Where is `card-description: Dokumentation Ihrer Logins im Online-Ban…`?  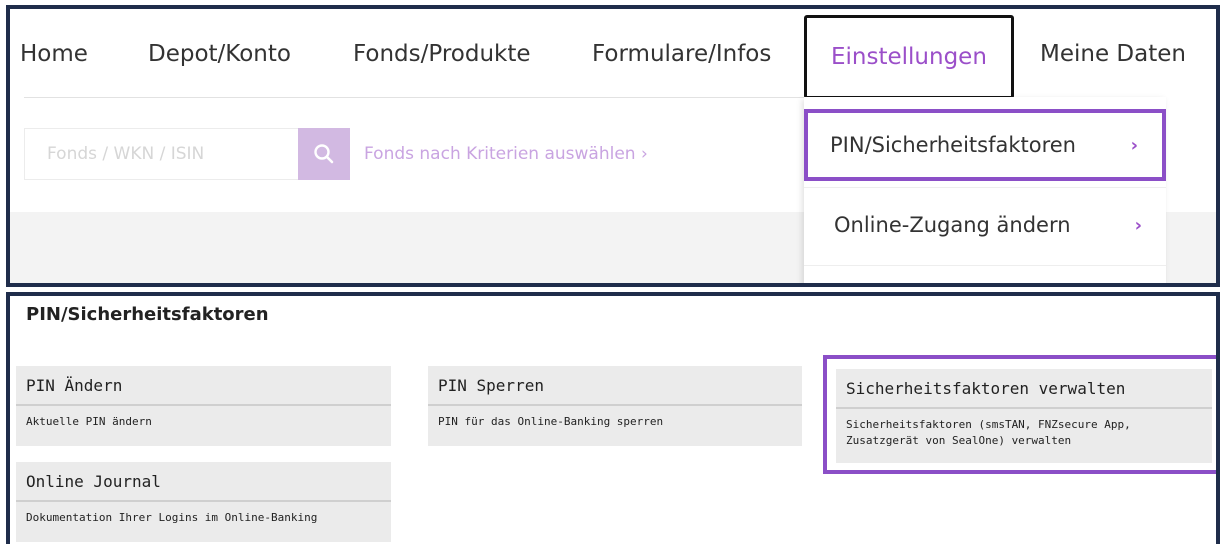 card-description: Dokumentation Ihrer Logins im Online-Ban… is located at coordinates (172, 517).